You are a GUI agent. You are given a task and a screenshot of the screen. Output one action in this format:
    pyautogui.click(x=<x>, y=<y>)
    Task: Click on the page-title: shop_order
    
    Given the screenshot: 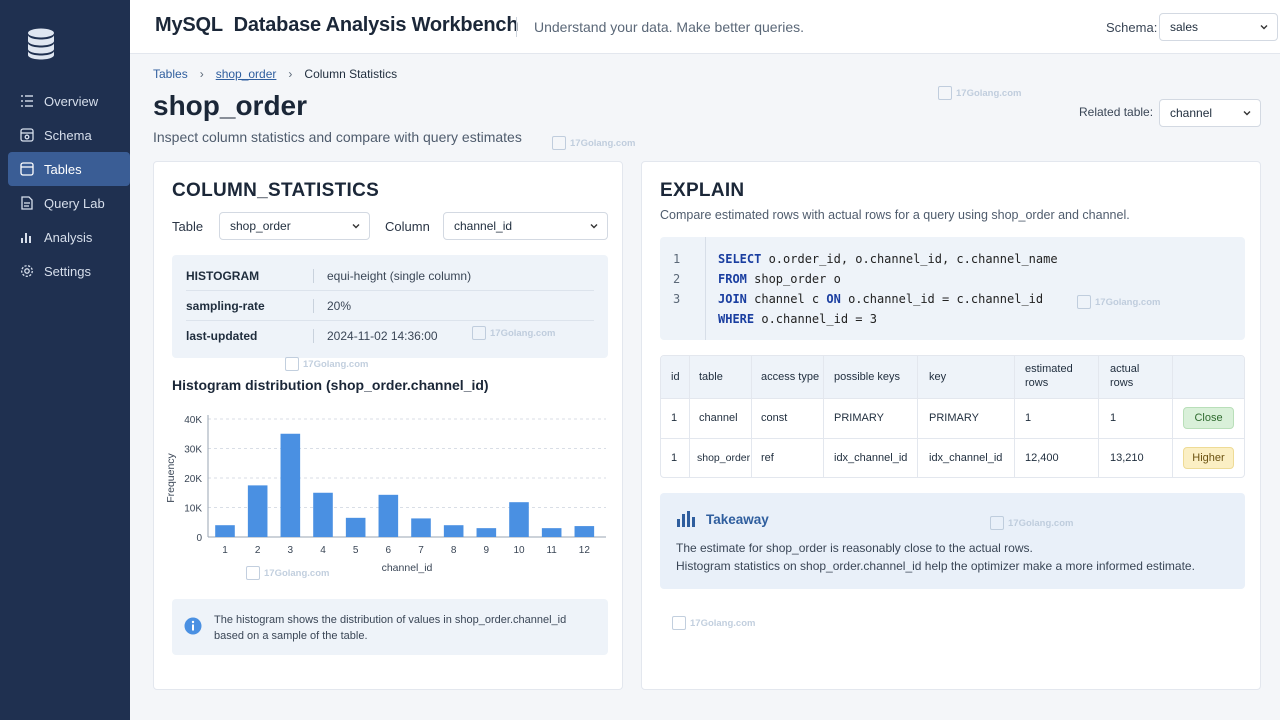 What is the action you would take?
    pyautogui.click(x=230, y=105)
    